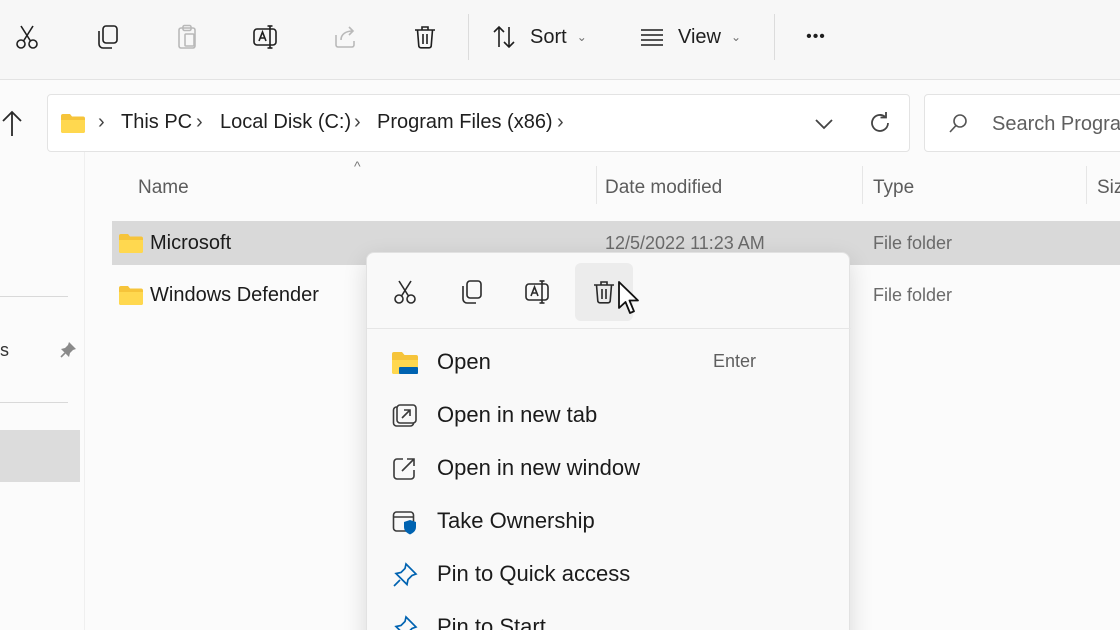 The height and width of the screenshot is (630, 1120). I want to click on cut-button, so click(27, 37).